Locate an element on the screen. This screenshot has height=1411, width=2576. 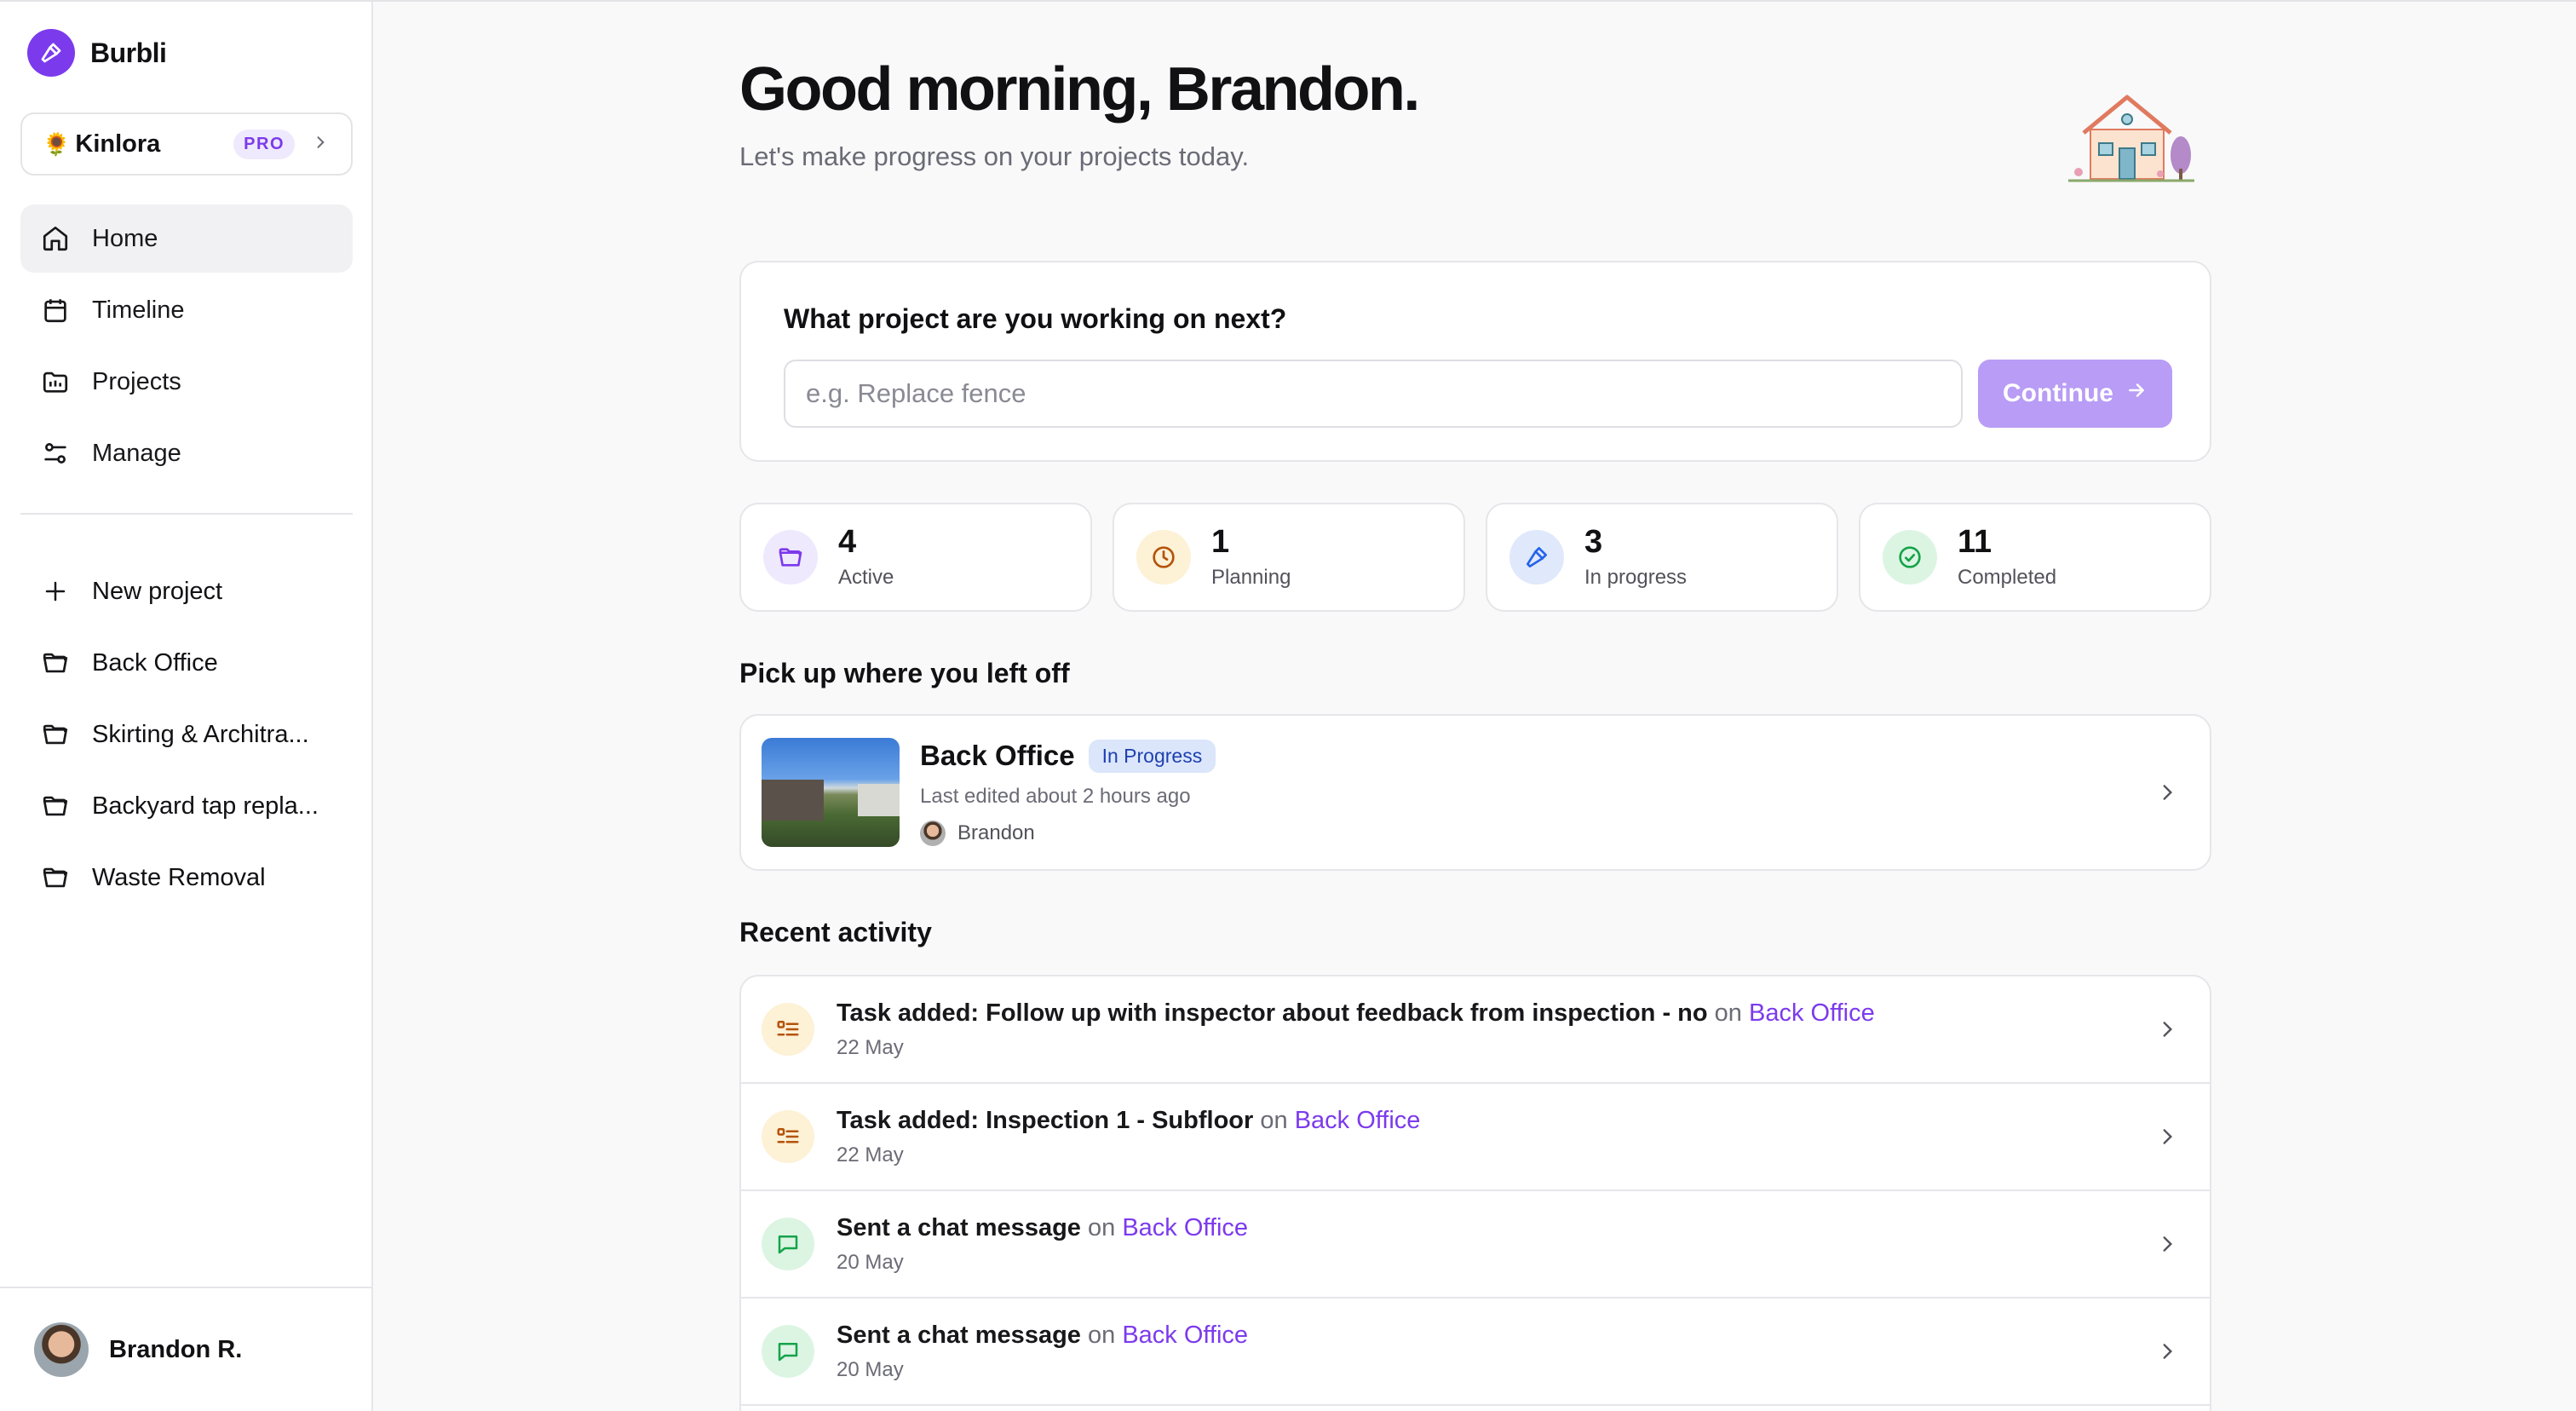
nav-label: Manage is located at coordinates (136, 453).